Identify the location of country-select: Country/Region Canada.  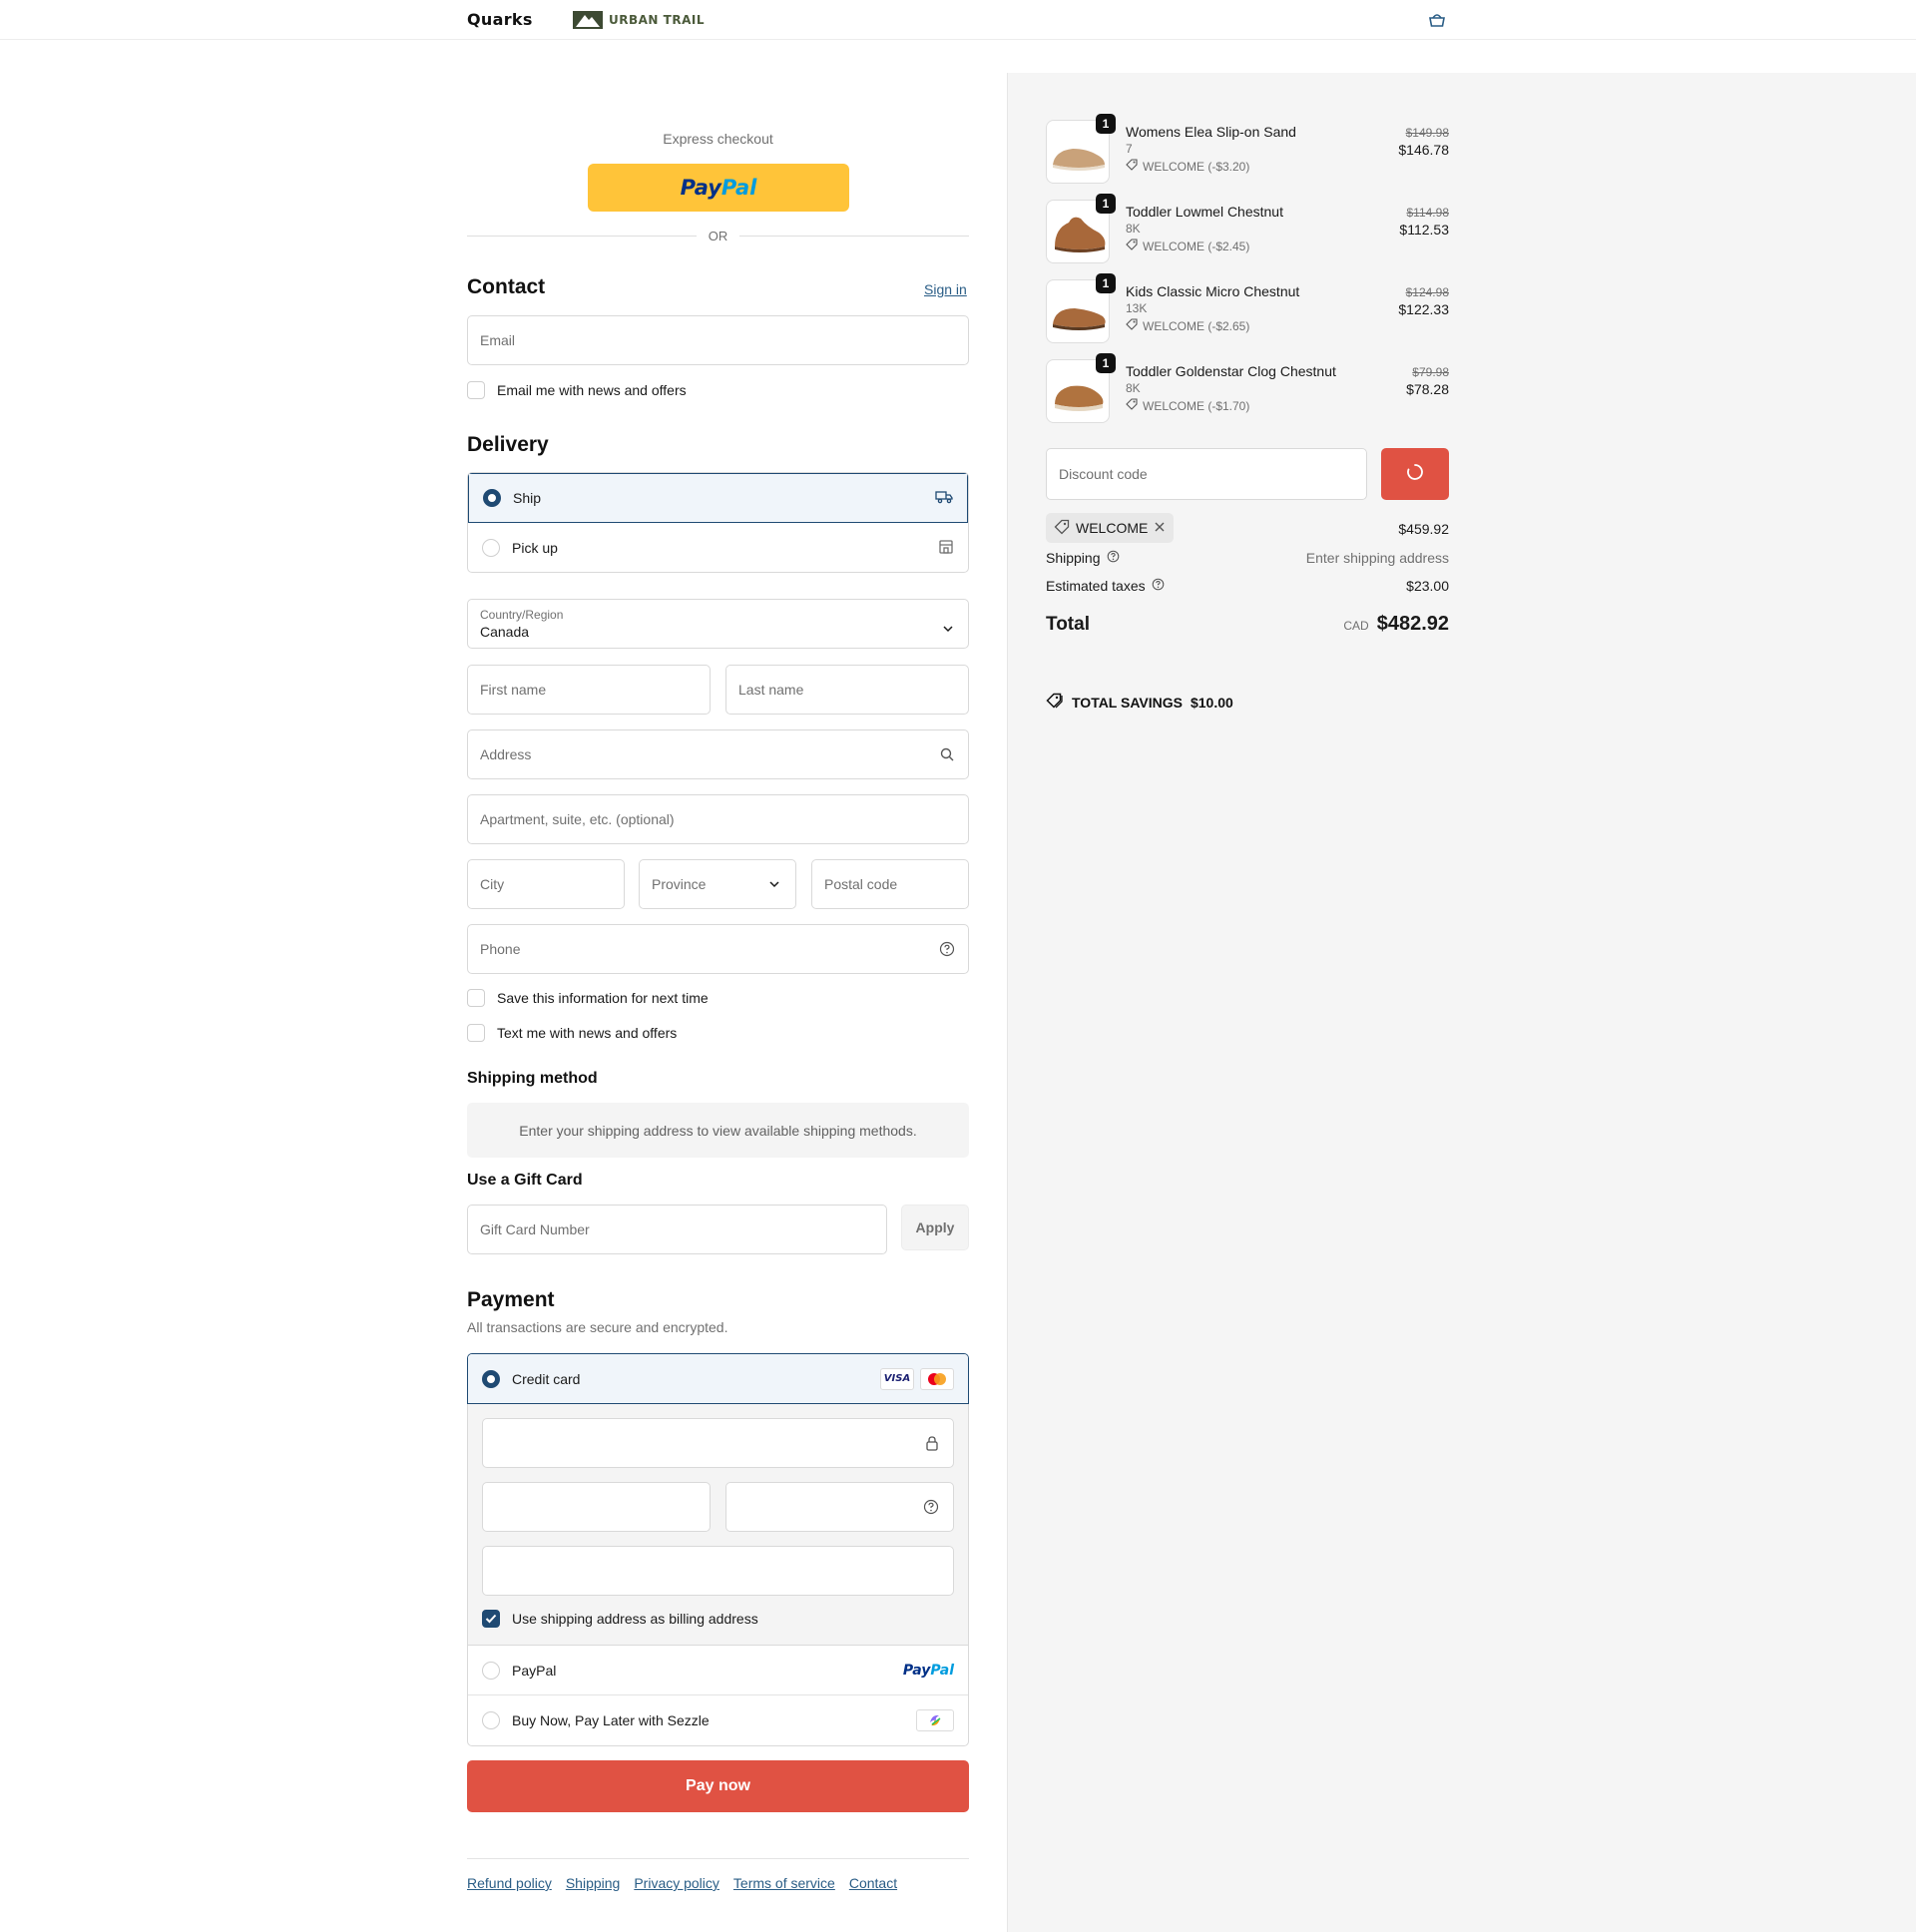
(718, 624).